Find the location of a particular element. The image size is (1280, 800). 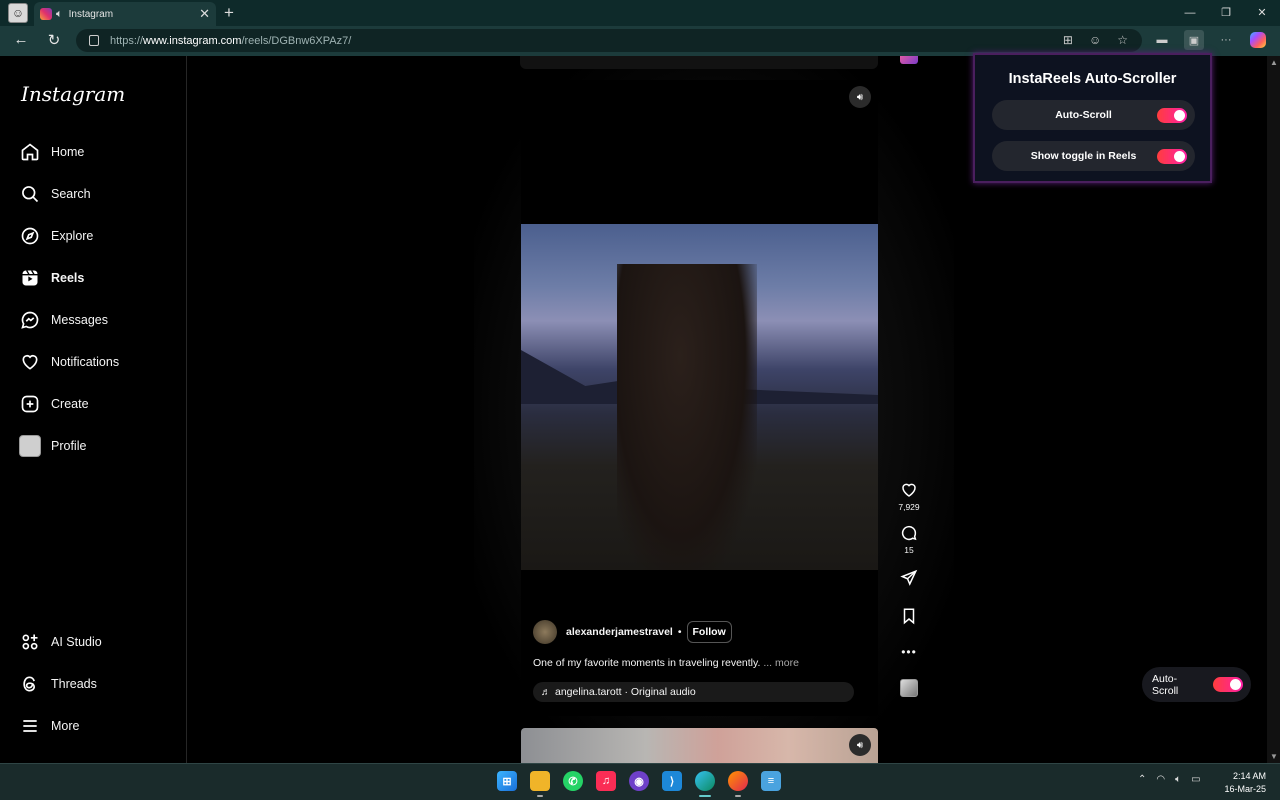

close-tab-icon: ✕ is located at coordinates (204, 14).